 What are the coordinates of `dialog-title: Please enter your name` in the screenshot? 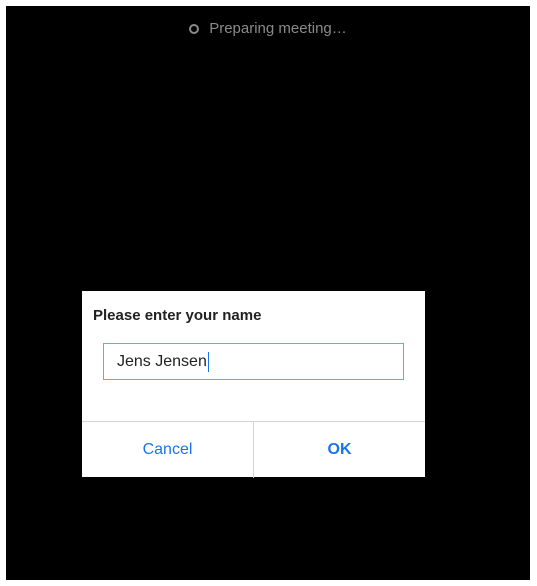 It's located at (177, 315).